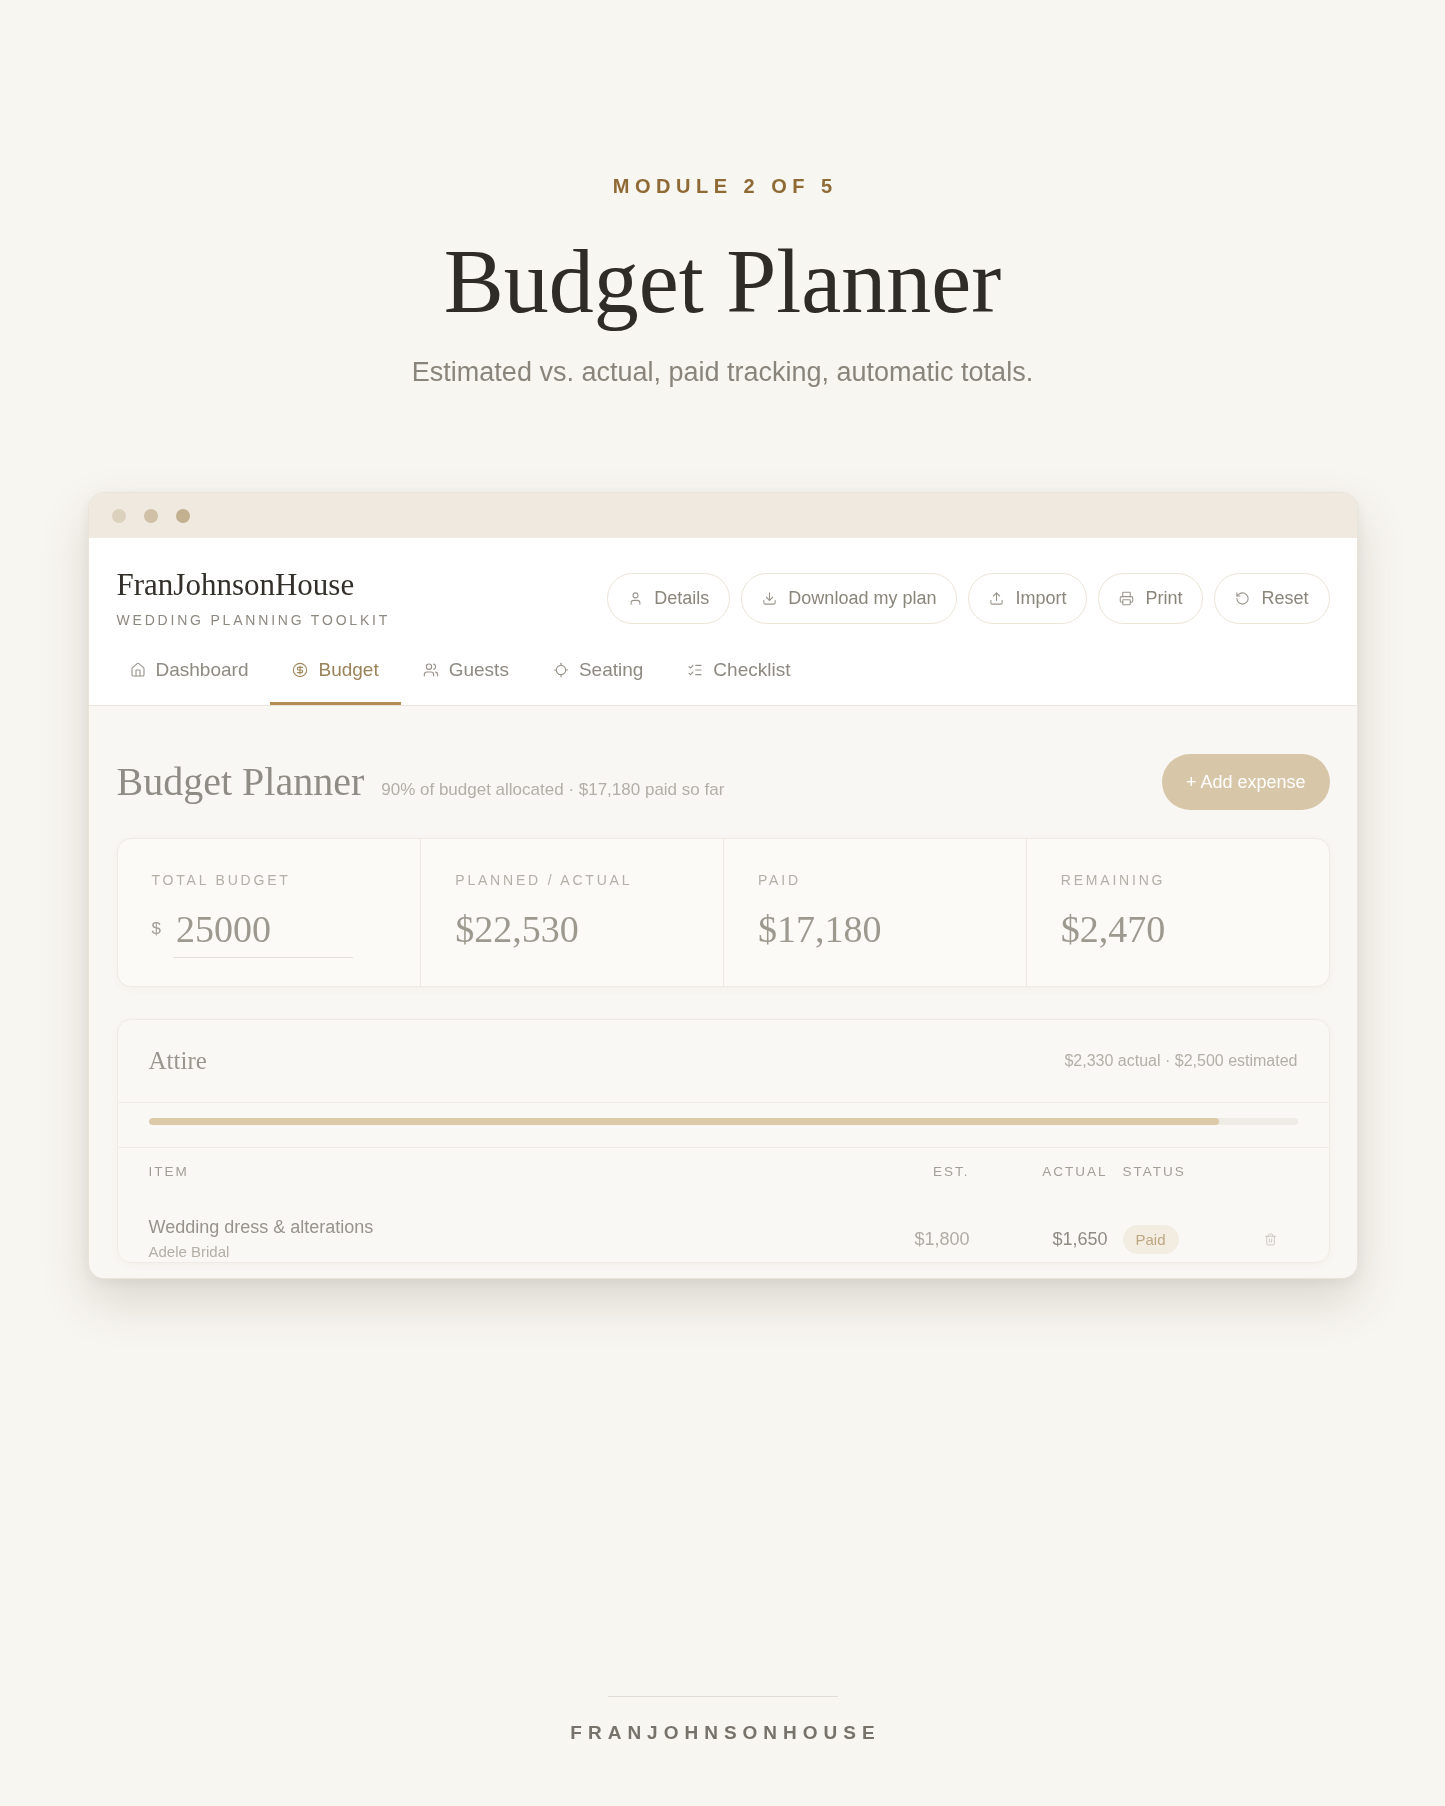  Describe the element at coordinates (669, 598) in the screenshot. I see `details-button: Details` at that location.